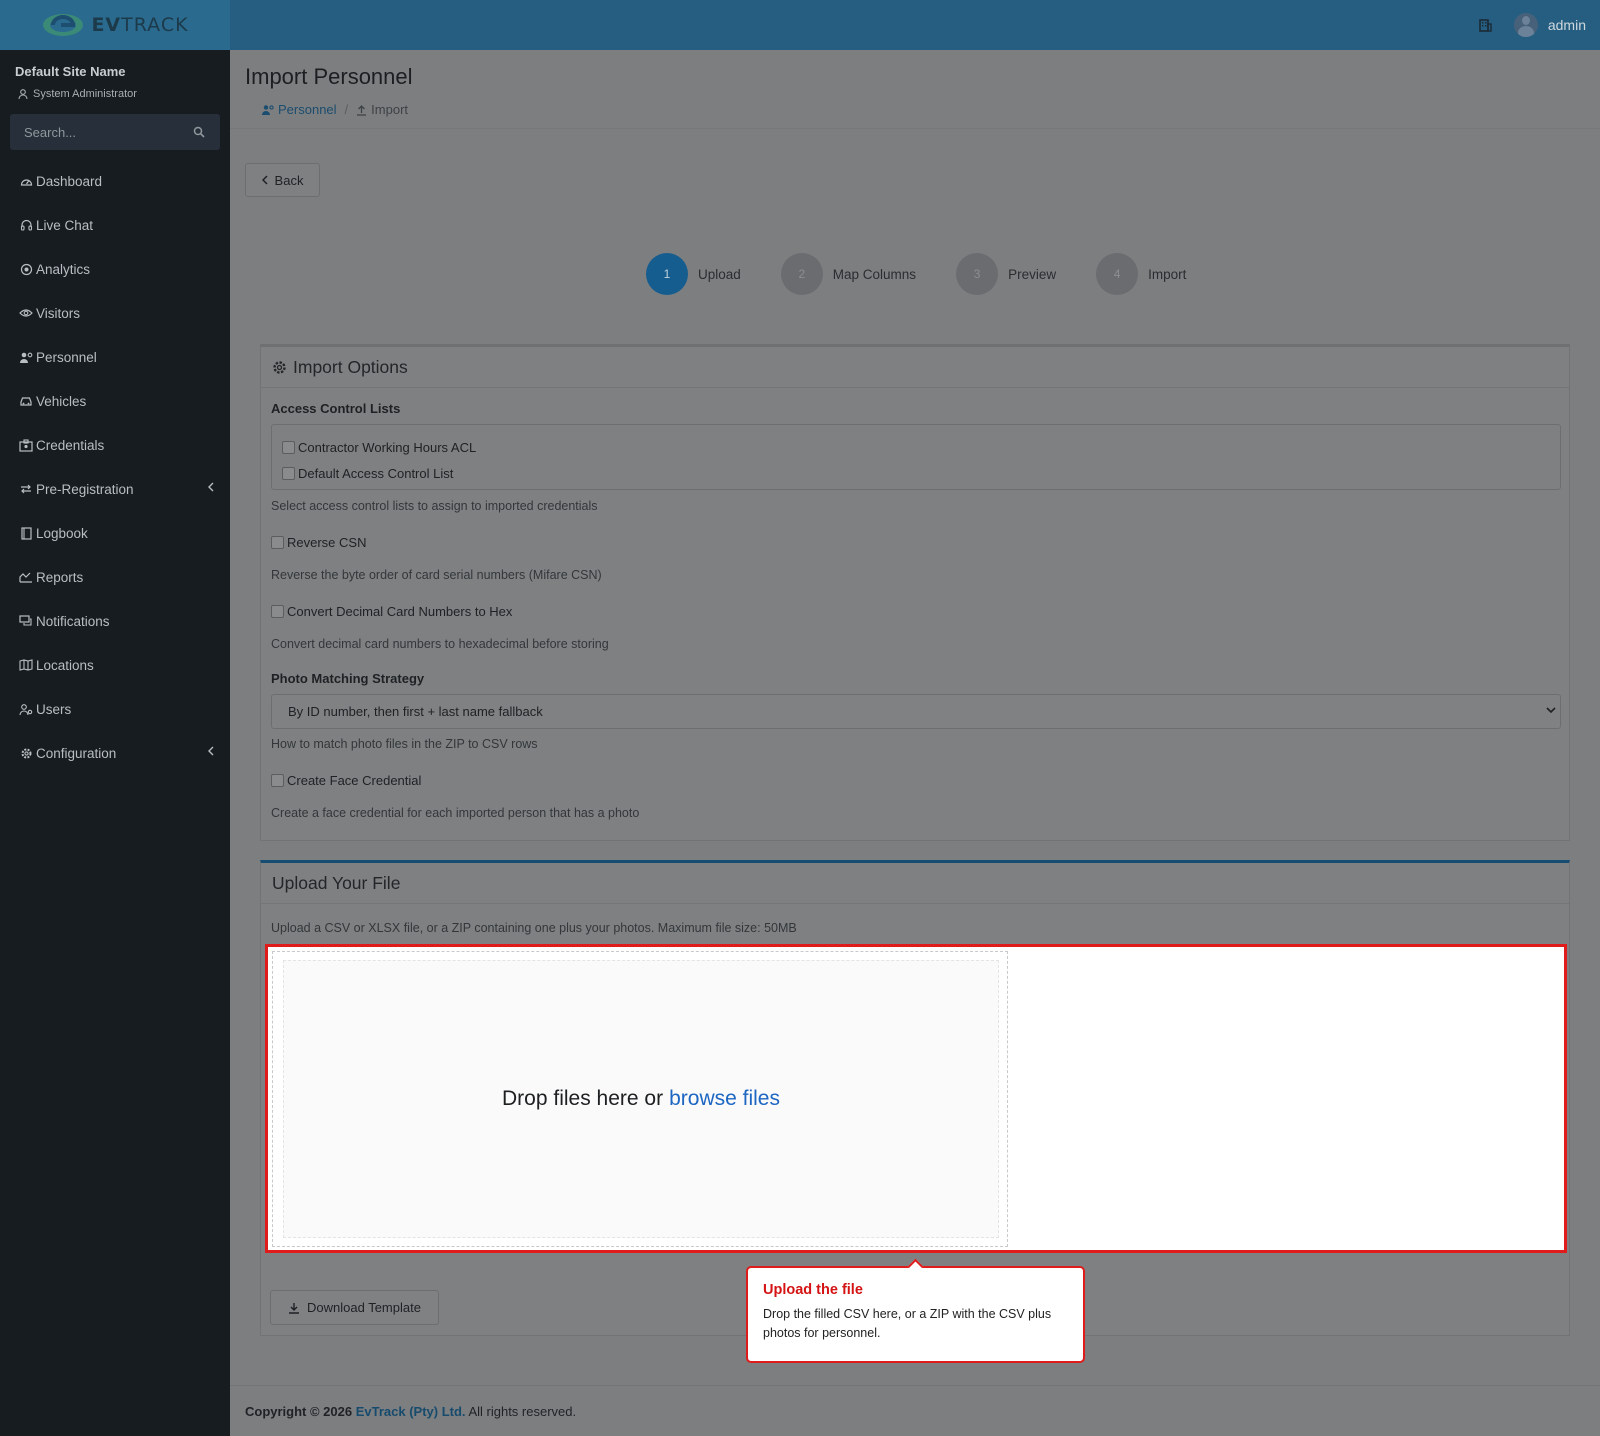 The height and width of the screenshot is (1436, 1600). I want to click on convert-hex-option: Convert Decimal Card Numbers to Hex, so click(915, 611).